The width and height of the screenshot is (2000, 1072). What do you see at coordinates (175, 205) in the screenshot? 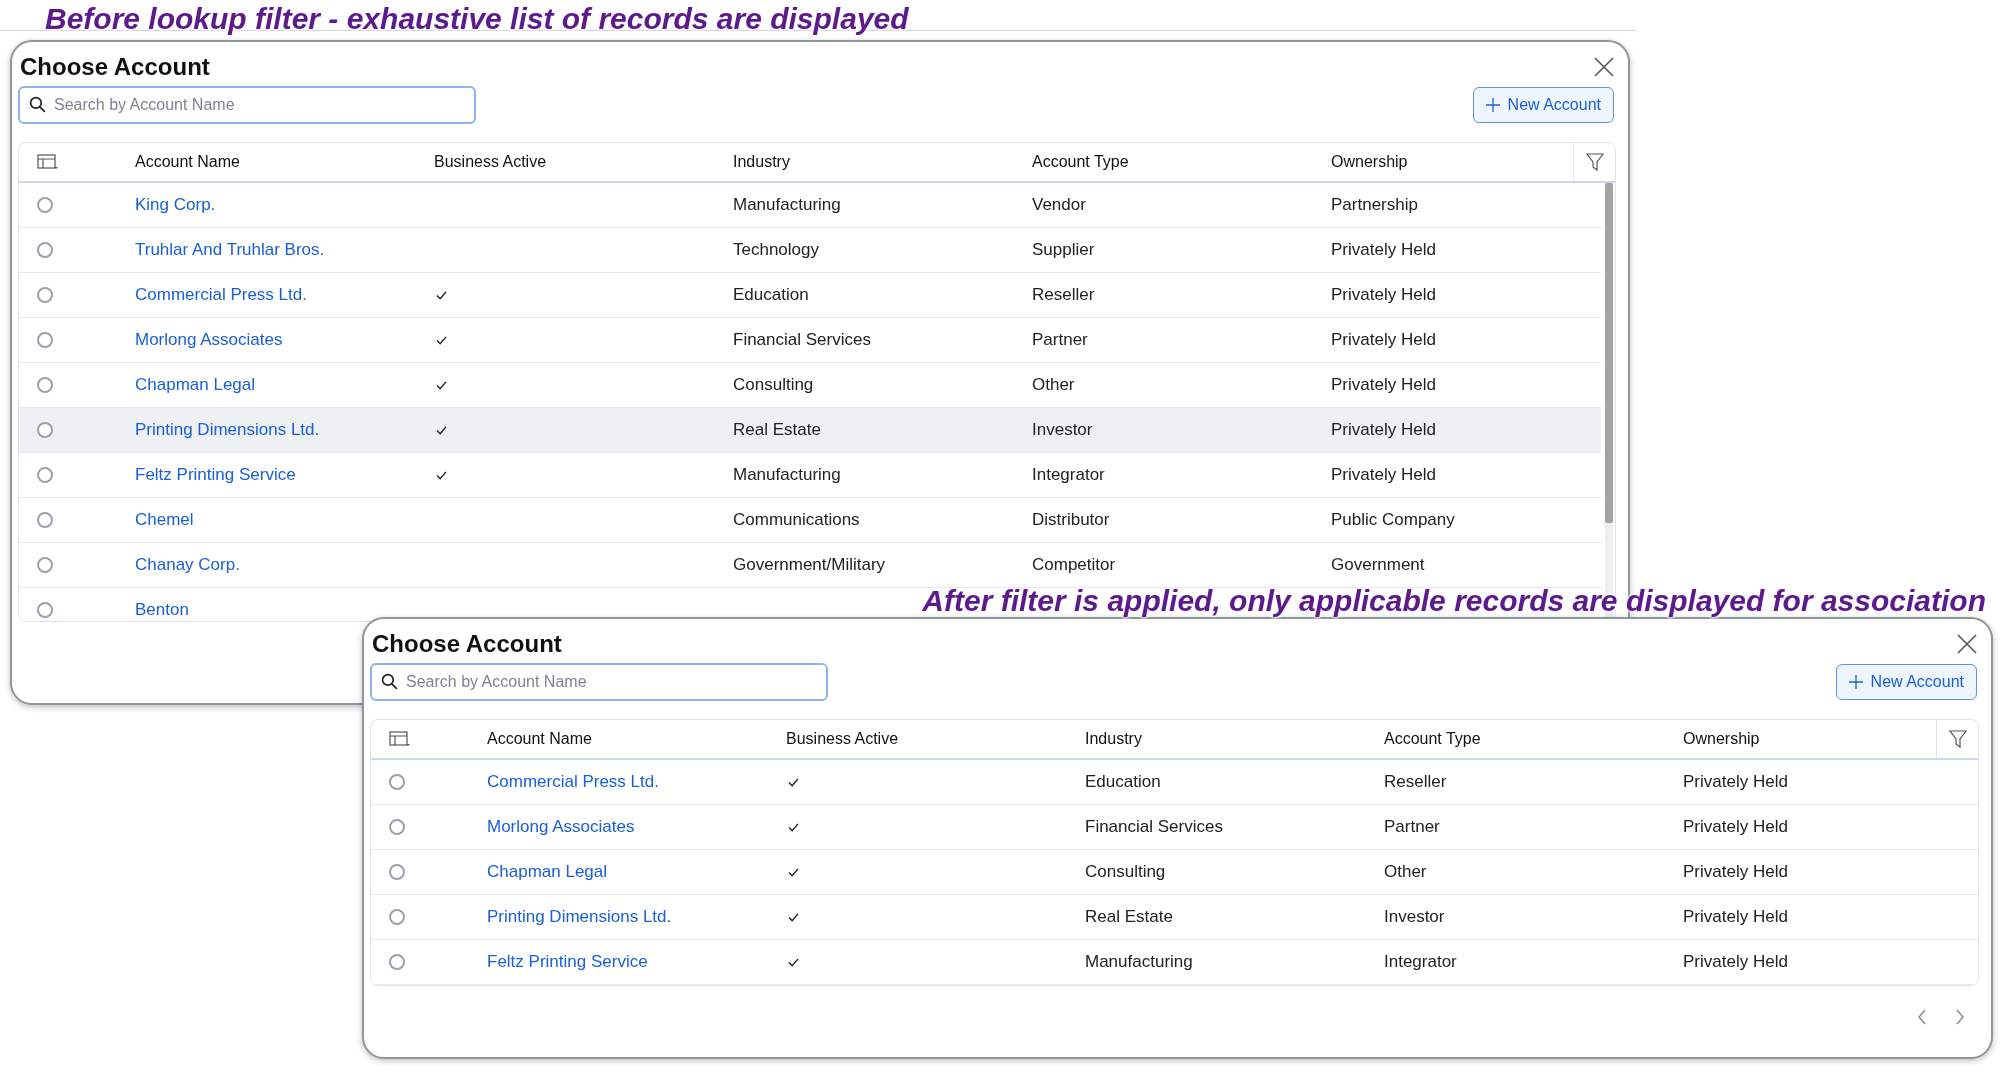
I see `account-link: King Corp.` at bounding box center [175, 205].